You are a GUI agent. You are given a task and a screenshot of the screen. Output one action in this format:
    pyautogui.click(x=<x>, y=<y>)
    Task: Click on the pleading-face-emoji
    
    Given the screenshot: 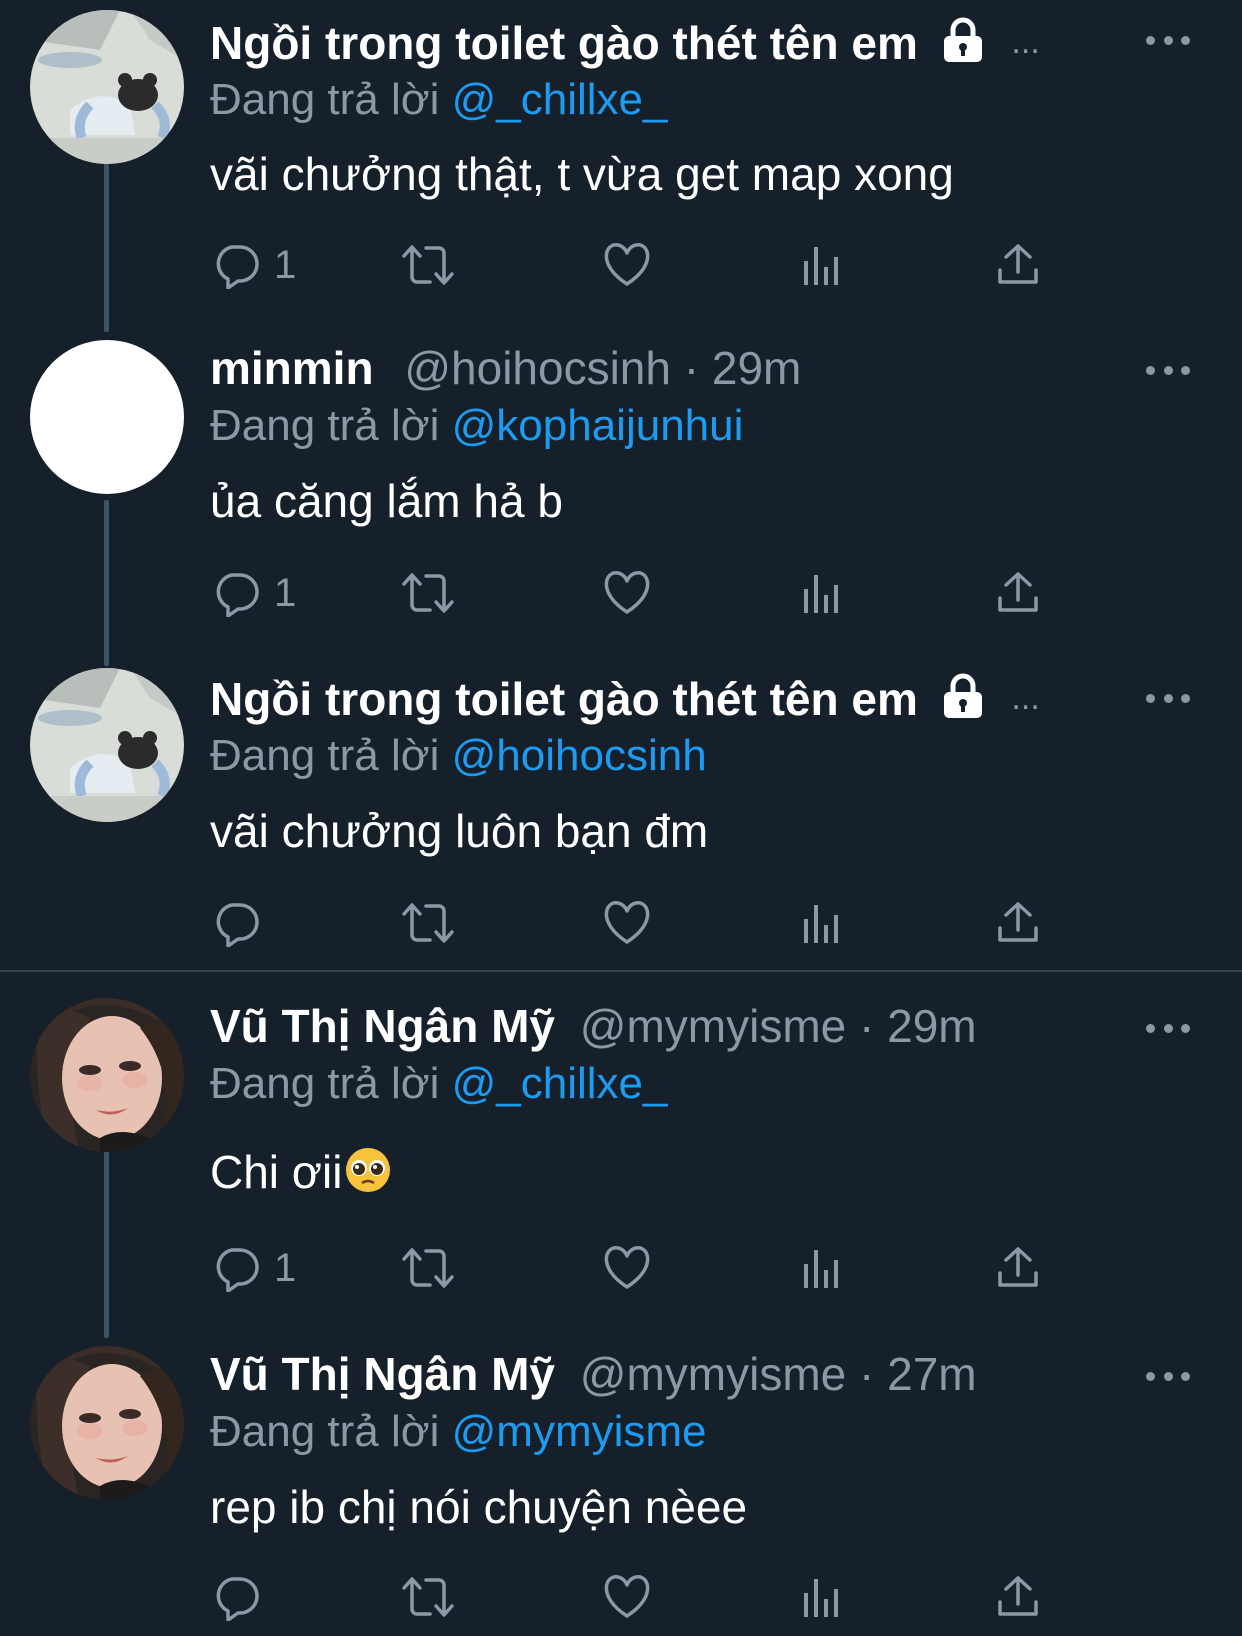 What is the action you would take?
    pyautogui.click(x=368, y=1176)
    